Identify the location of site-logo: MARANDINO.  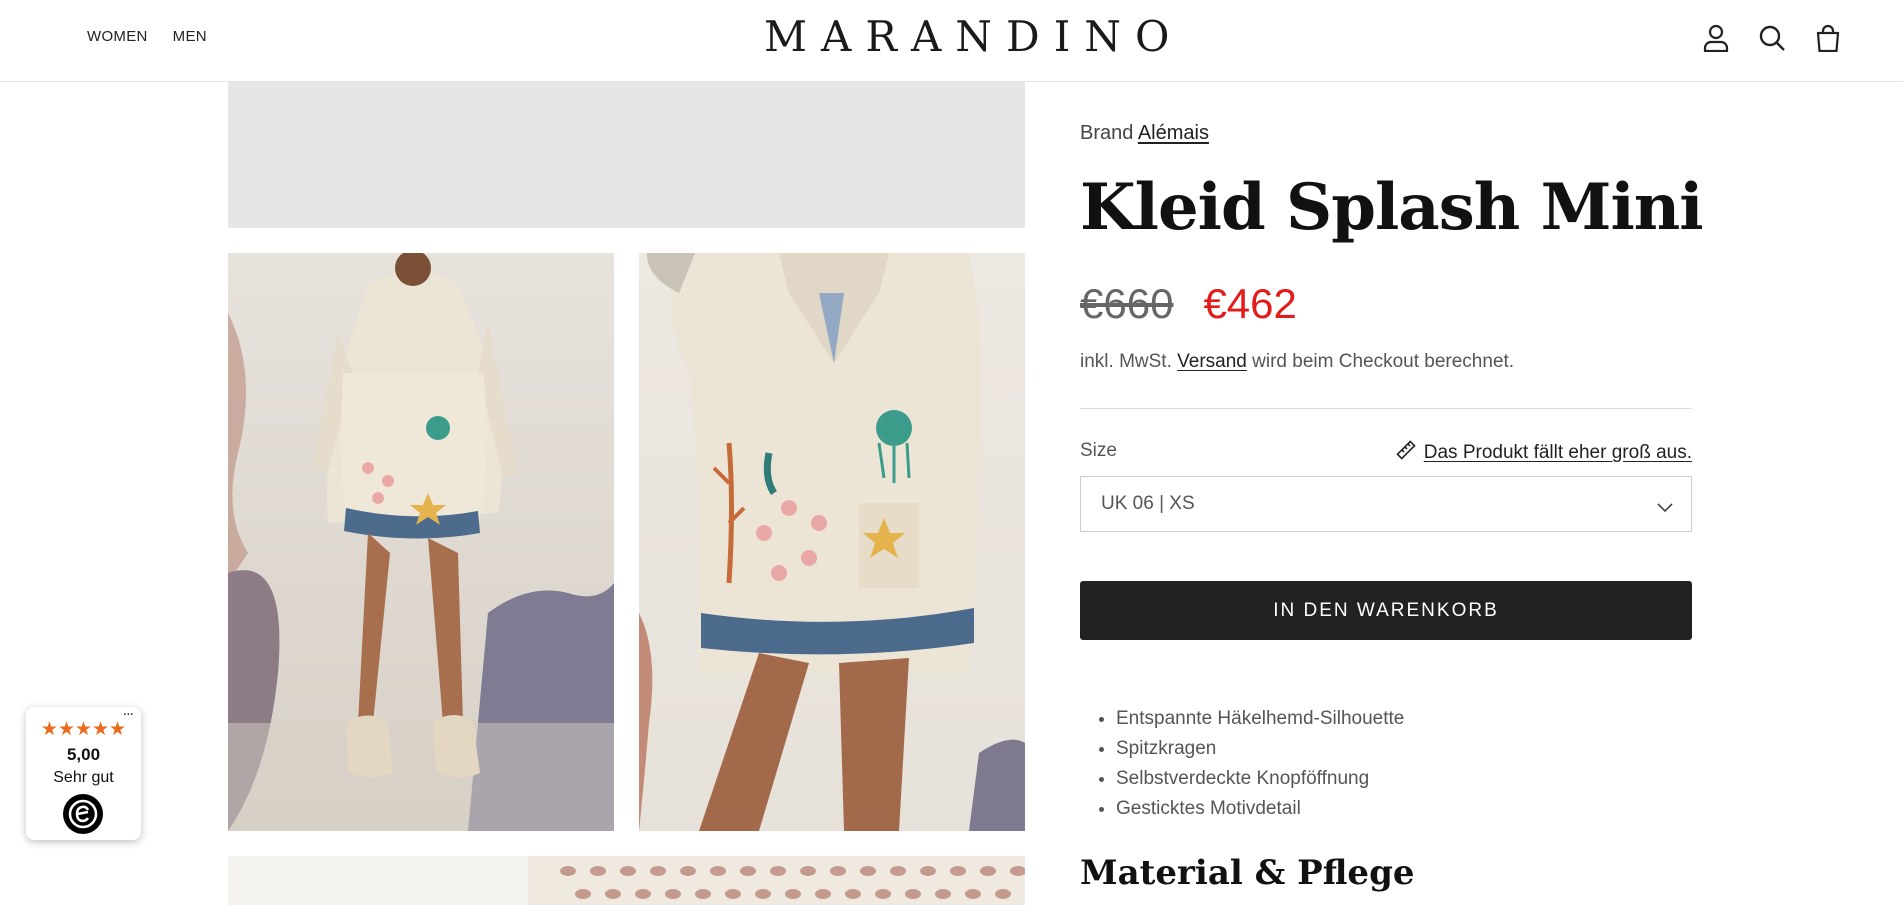
(974, 36).